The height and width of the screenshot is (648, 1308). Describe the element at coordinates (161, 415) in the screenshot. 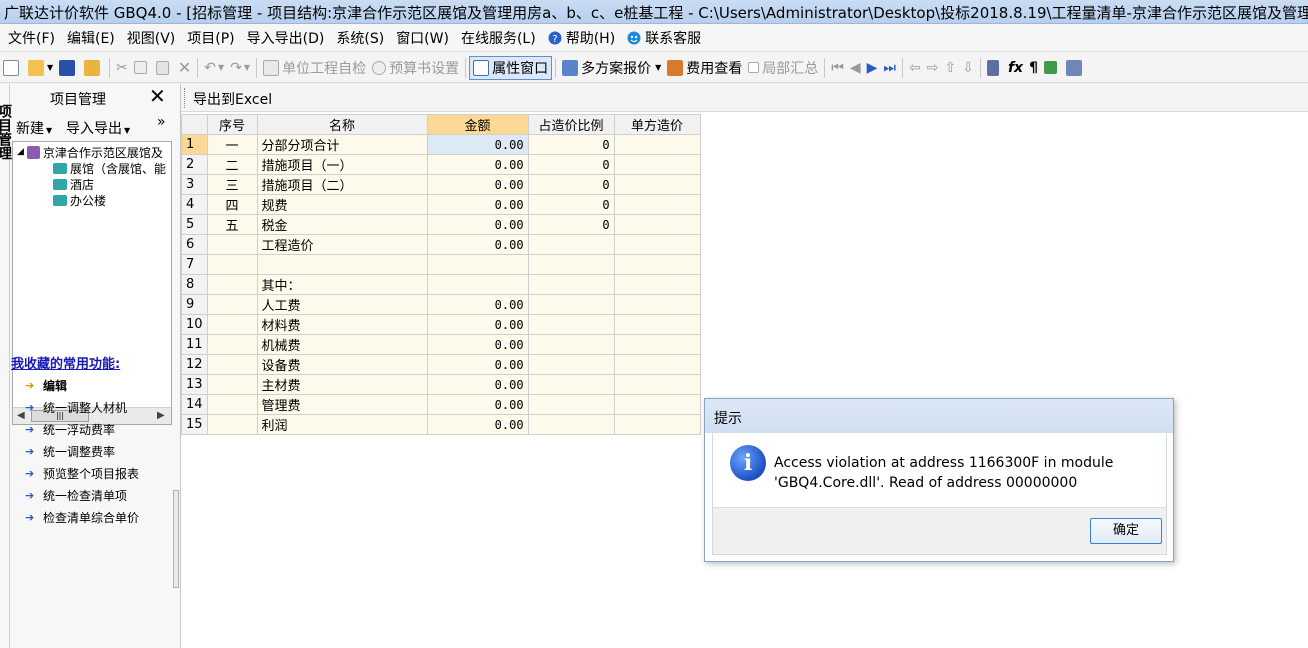

I see `scroll-right-icon: ▶` at that location.